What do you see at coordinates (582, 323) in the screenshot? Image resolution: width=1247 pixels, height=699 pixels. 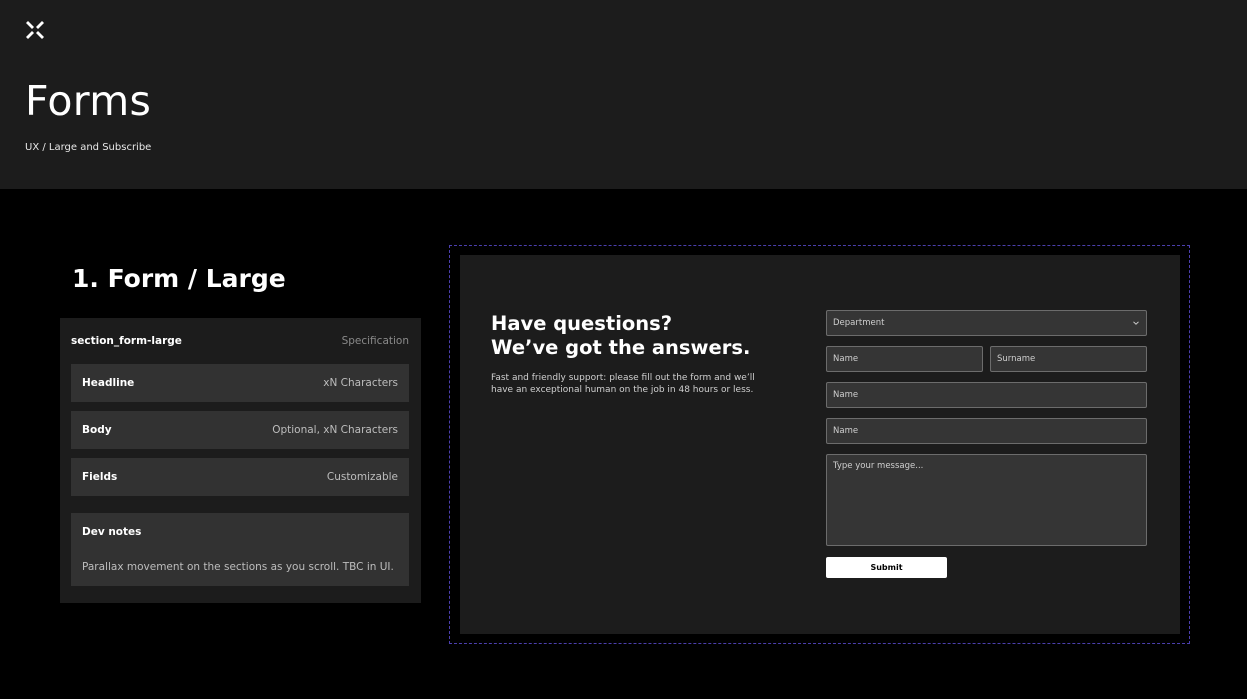 I see `form-headline-line: Have questions?` at bounding box center [582, 323].